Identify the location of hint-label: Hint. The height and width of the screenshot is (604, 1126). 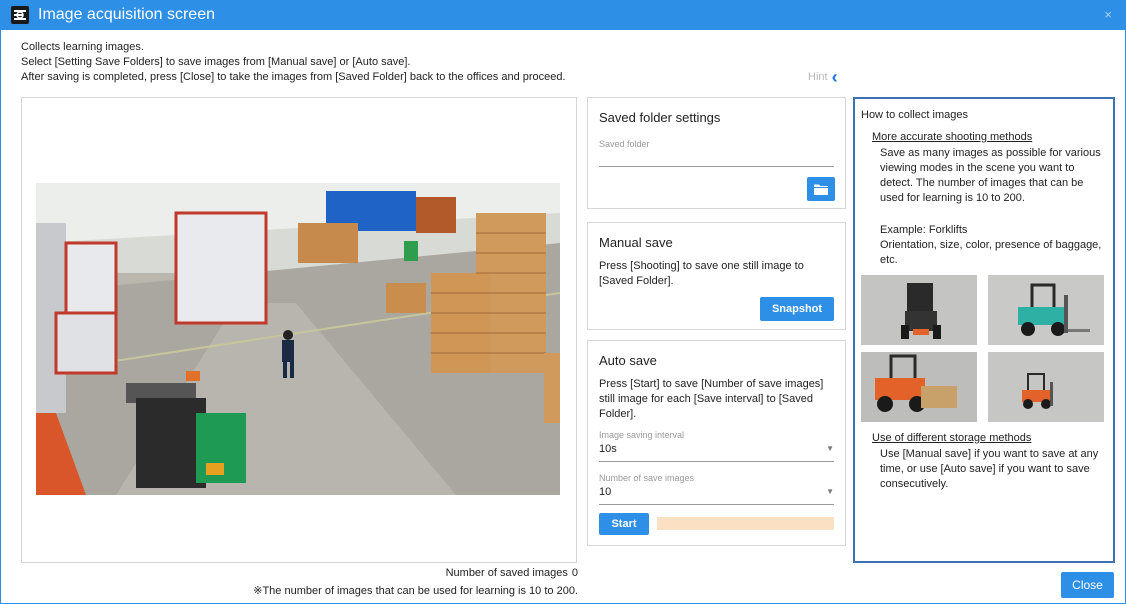
(818, 77).